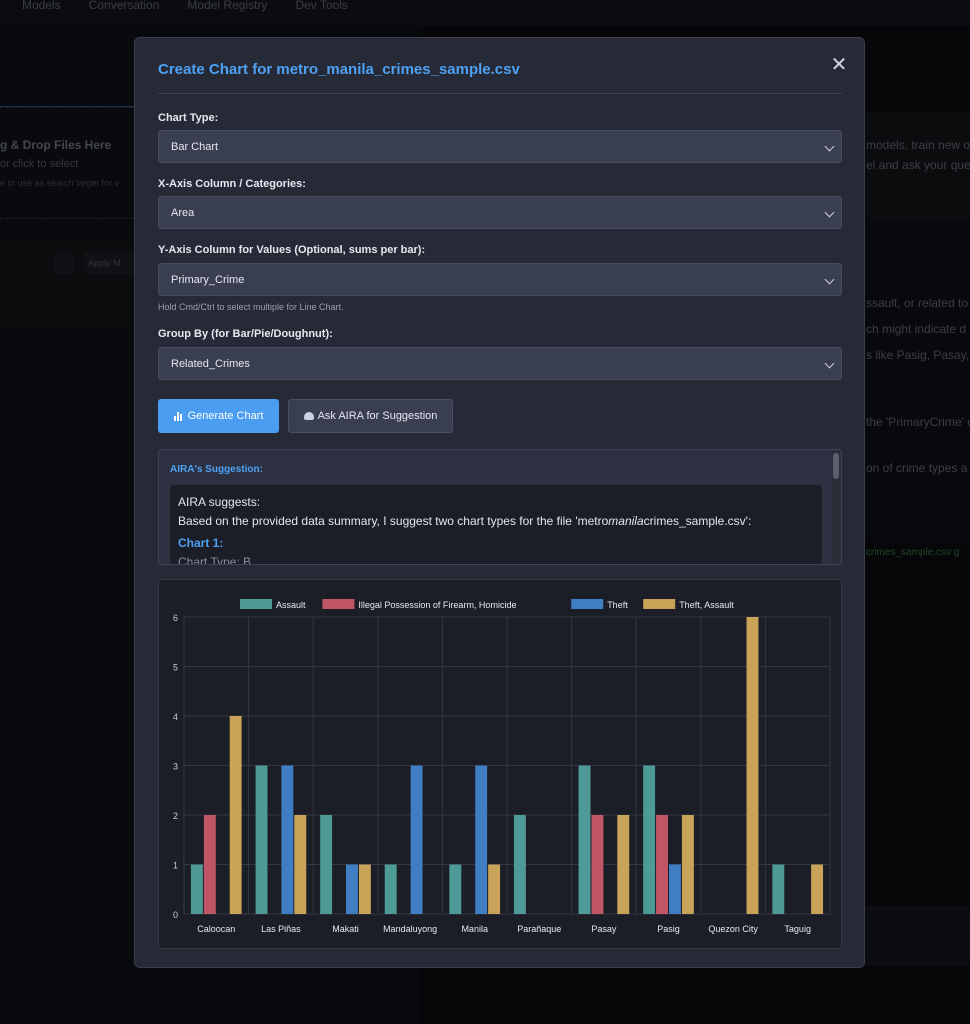 This screenshot has height=1024, width=970. Describe the element at coordinates (617, 605) in the screenshot. I see `legend-label: Theft` at that location.